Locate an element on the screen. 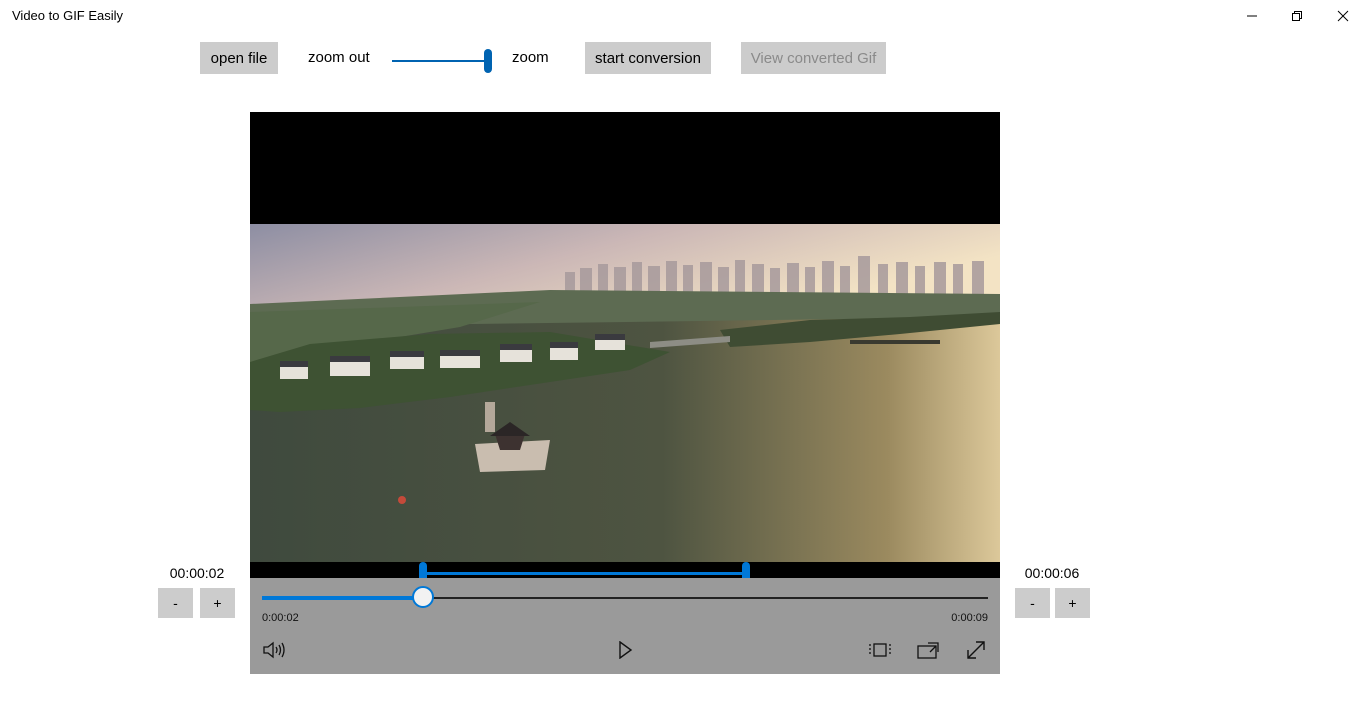 This screenshot has height=728, width=1366. restore-icon is located at coordinates (1297, 16).